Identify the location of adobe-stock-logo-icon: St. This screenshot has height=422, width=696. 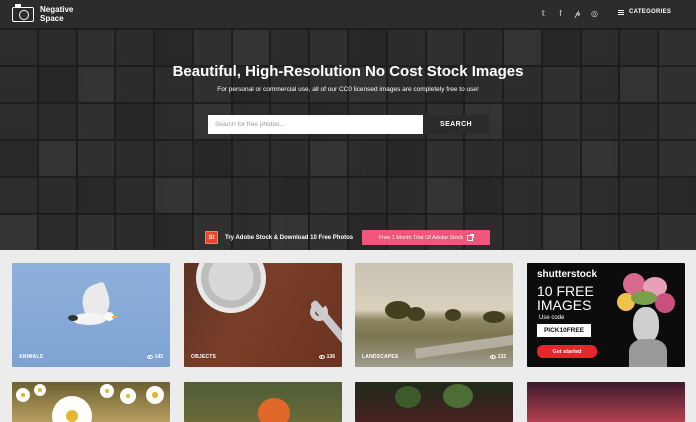
(211, 237).